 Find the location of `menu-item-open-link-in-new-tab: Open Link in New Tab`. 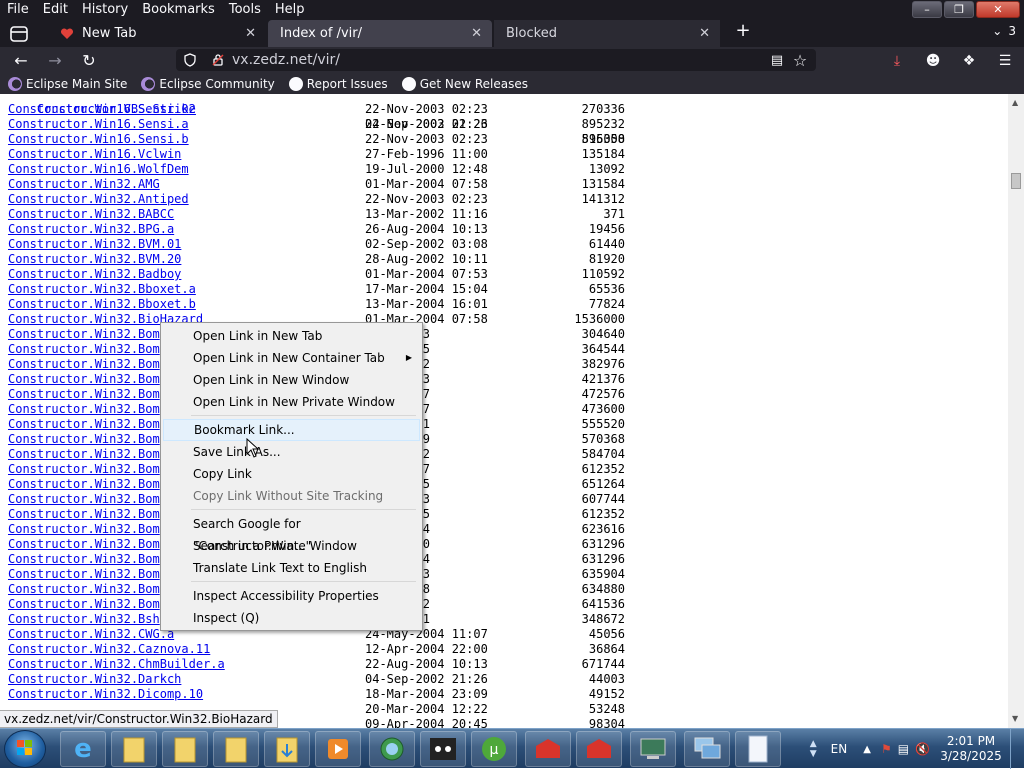

menu-item-open-link-in-new-tab: Open Link in New Tab is located at coordinates (291, 336).